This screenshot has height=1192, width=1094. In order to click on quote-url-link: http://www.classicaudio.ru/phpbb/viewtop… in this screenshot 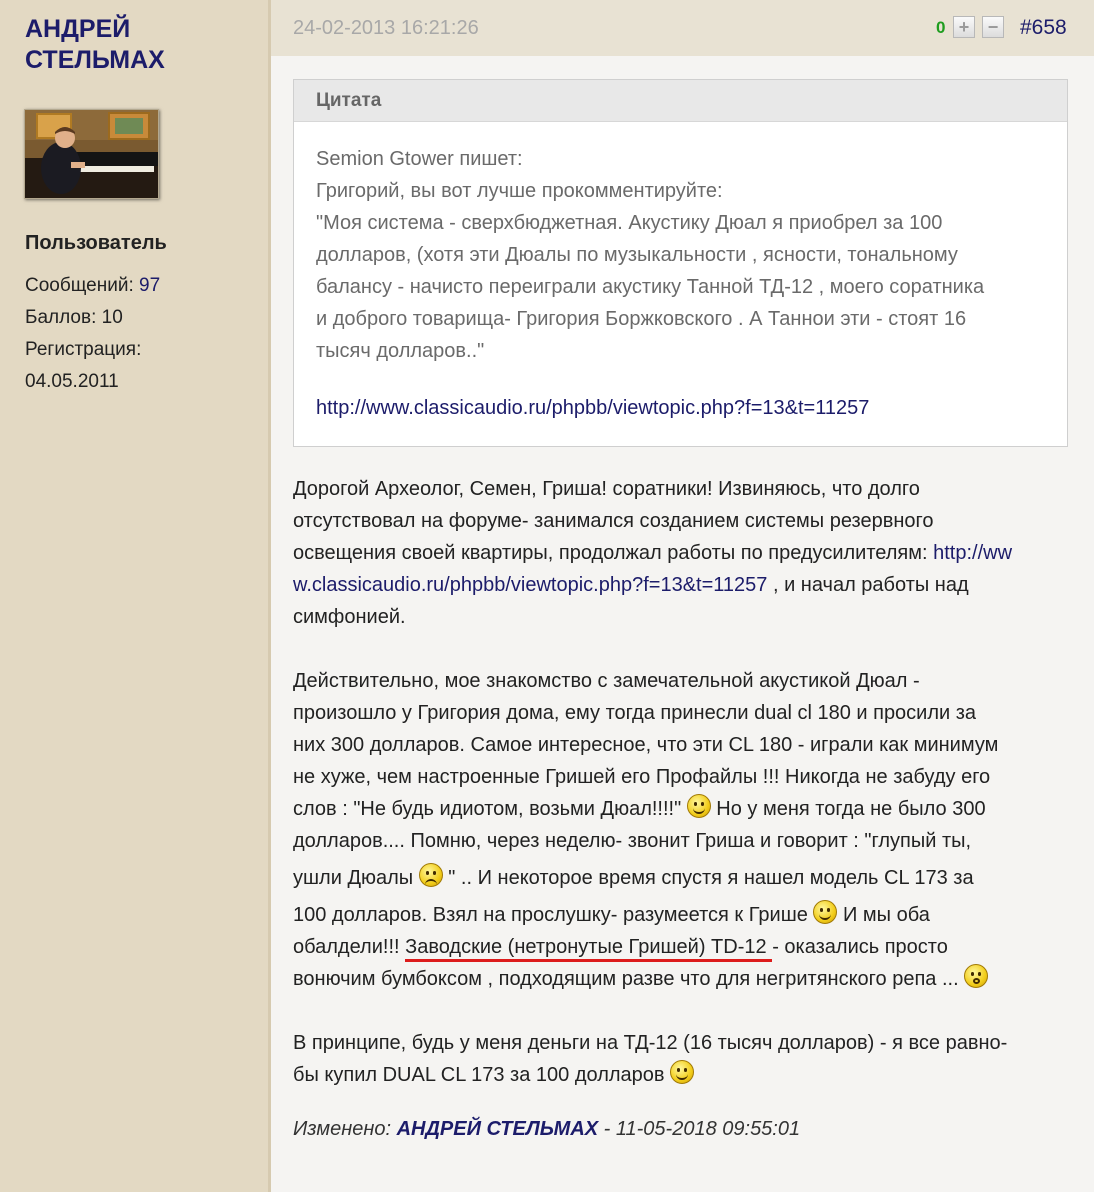, I will do `click(592, 408)`.